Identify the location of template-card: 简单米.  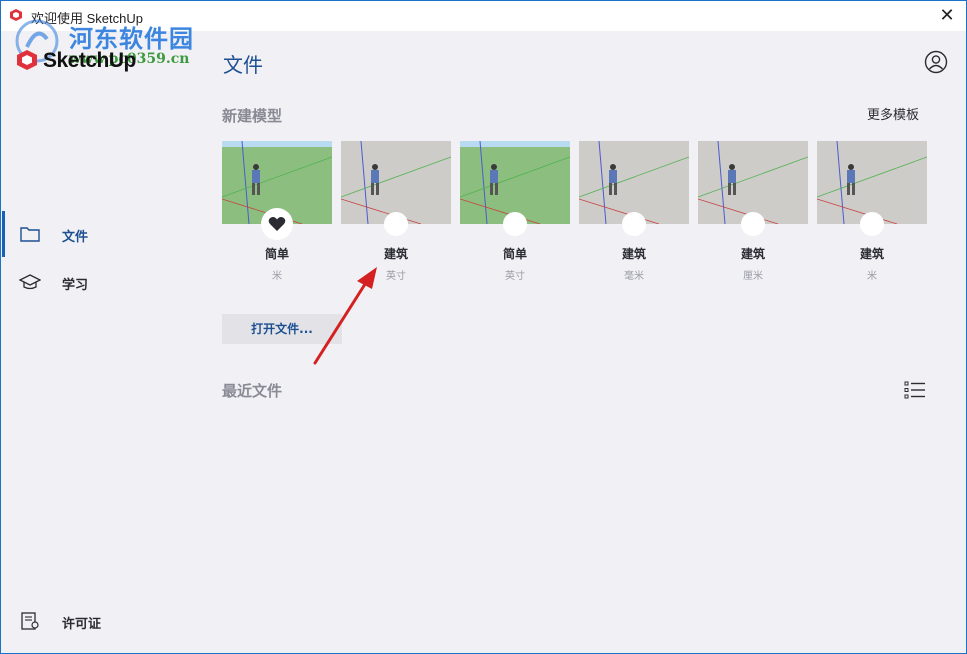
(277, 211).